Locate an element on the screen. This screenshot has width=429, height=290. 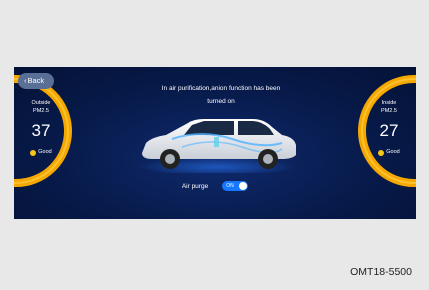
inside-status: Good is located at coordinates (389, 152).